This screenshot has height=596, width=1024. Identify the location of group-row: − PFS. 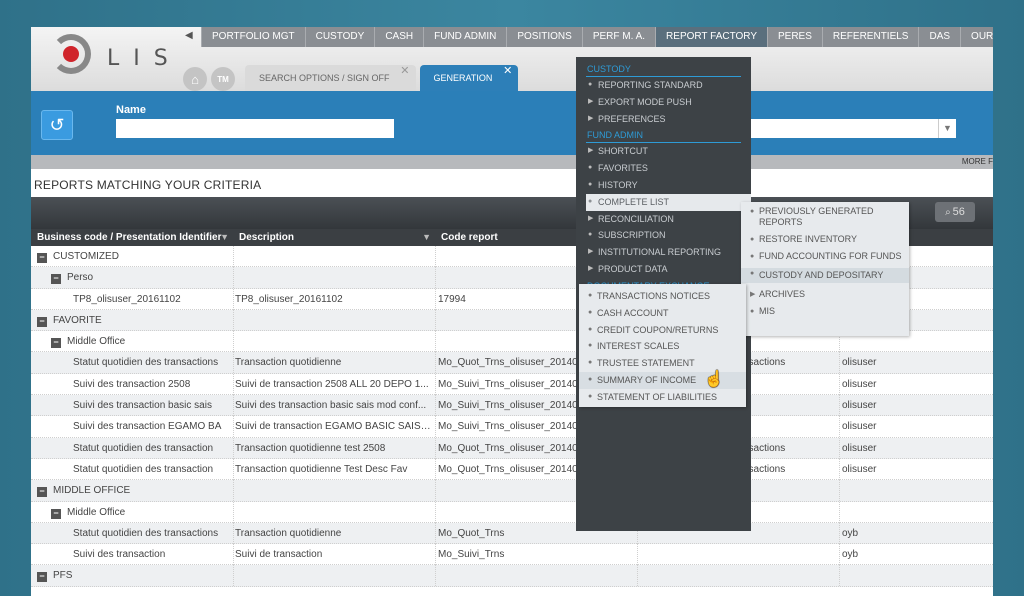
(512, 576).